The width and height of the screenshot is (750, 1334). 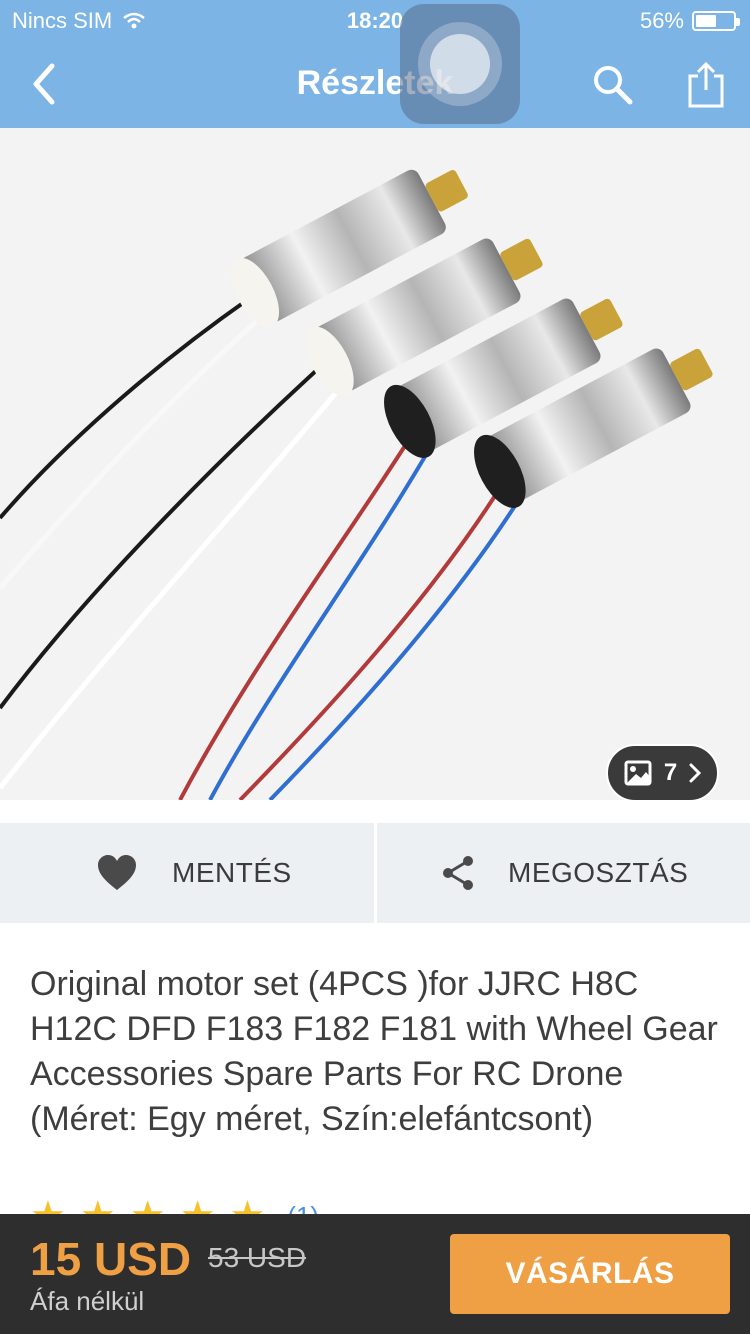 I want to click on share-button: MEGOSZTÁS, so click(x=564, y=873).